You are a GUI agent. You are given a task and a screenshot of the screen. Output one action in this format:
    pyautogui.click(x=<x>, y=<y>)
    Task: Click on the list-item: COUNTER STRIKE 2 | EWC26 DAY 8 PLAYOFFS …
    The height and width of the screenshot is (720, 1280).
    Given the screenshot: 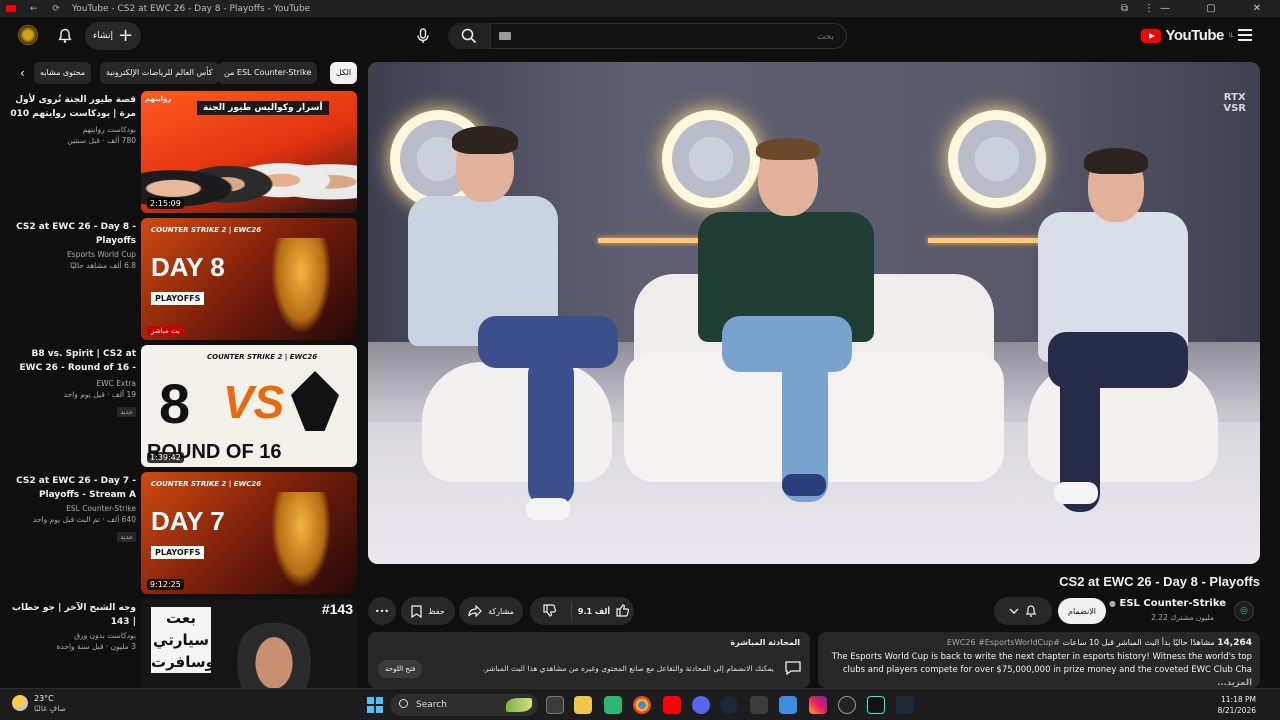 What is the action you would take?
    pyautogui.click(x=180, y=280)
    